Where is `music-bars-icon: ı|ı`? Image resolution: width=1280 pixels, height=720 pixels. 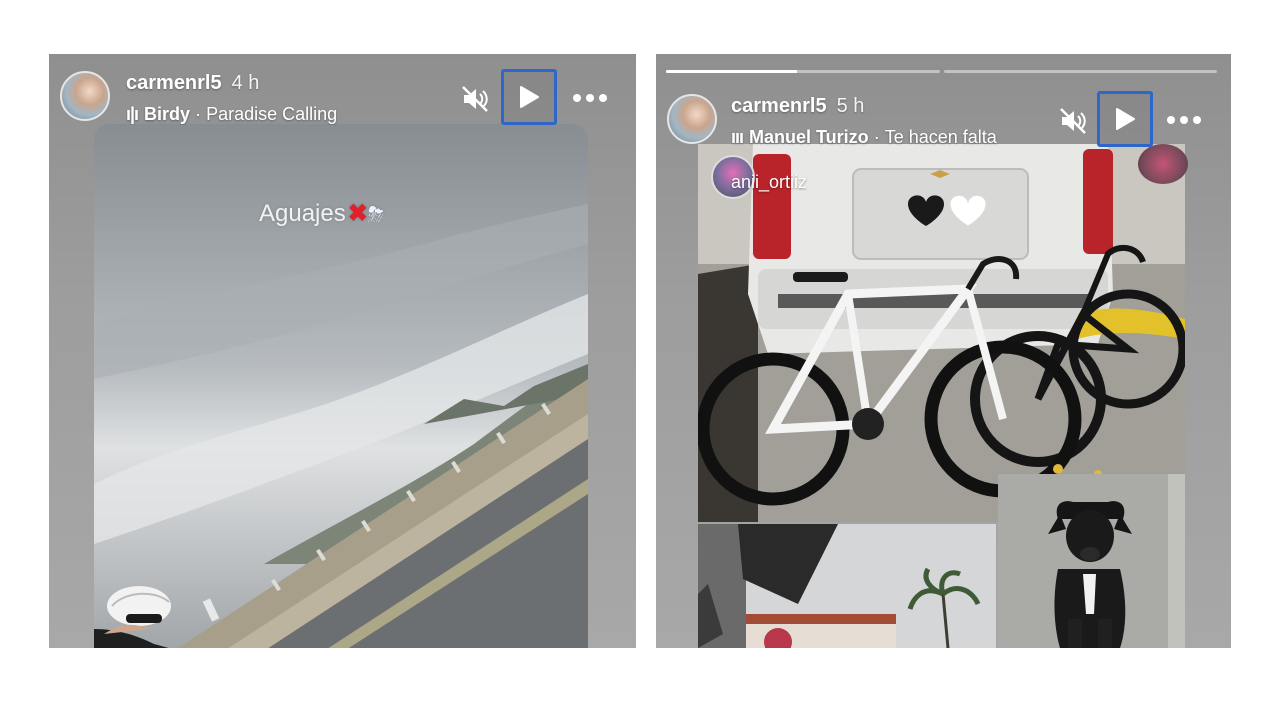 music-bars-icon: ı|ı is located at coordinates (132, 114).